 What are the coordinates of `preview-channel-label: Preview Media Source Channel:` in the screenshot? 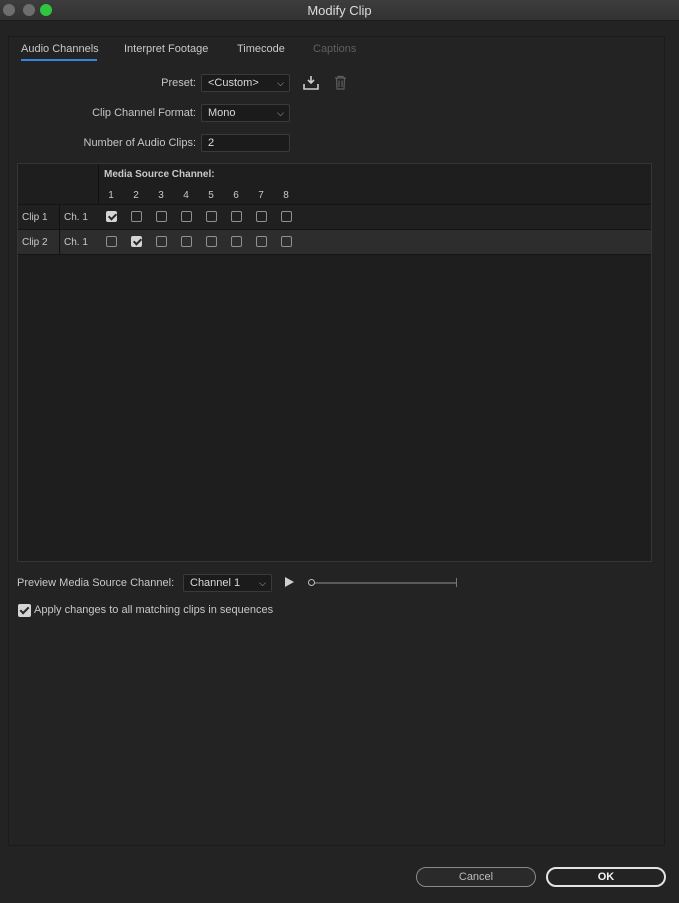 It's located at (96, 583).